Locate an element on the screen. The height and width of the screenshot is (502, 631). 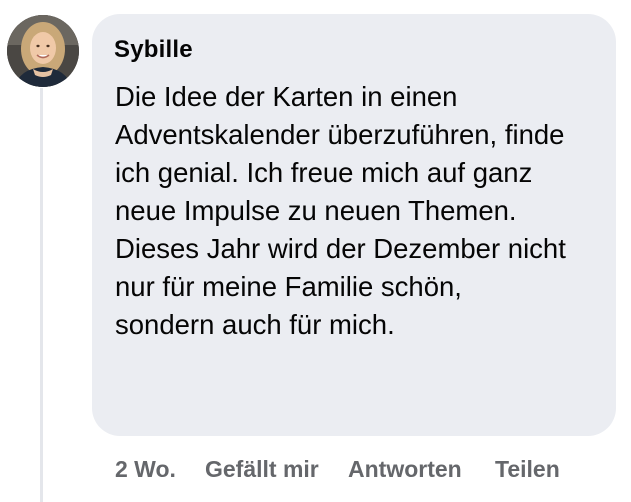
comment-text-line: Adventskalender überzuführen, finde is located at coordinates (340, 134).